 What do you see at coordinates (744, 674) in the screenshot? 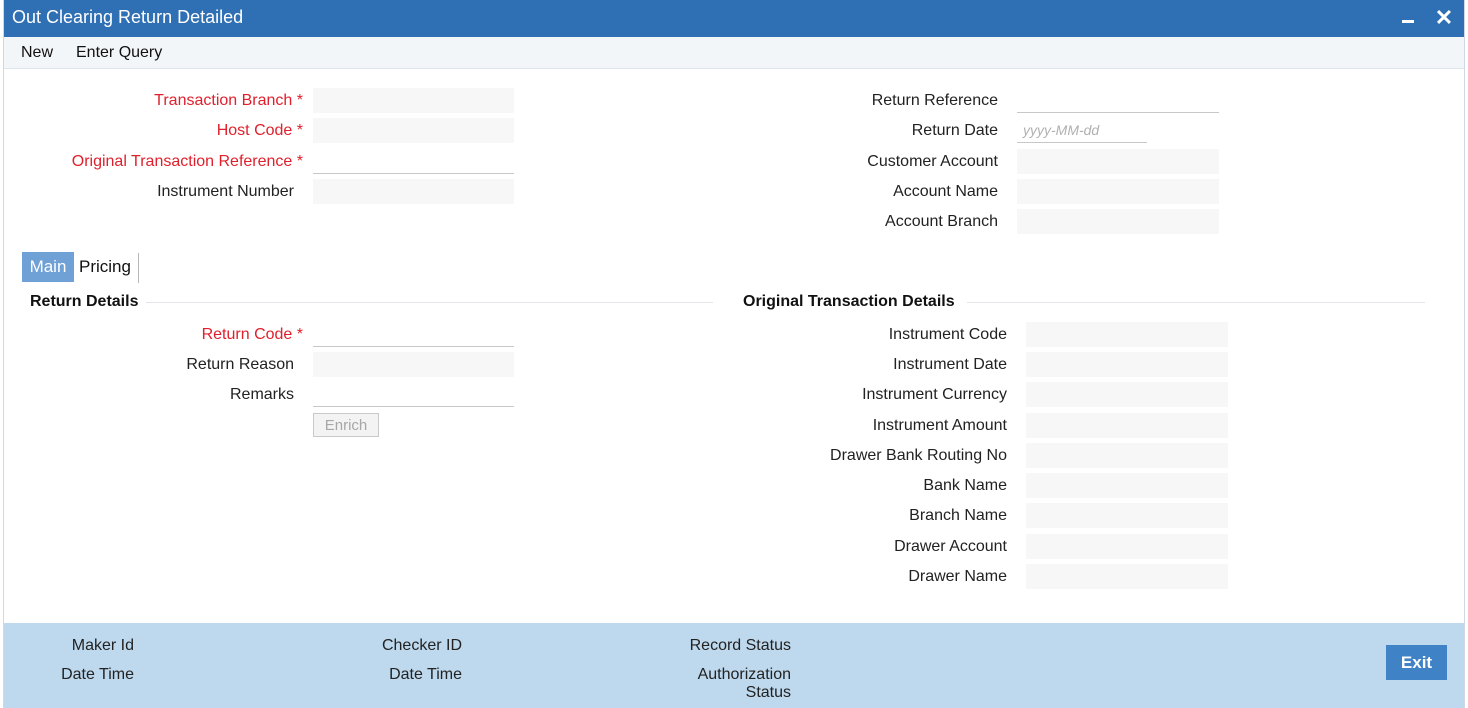
I see `authorization-status-label-line1: Authorization` at bounding box center [744, 674].